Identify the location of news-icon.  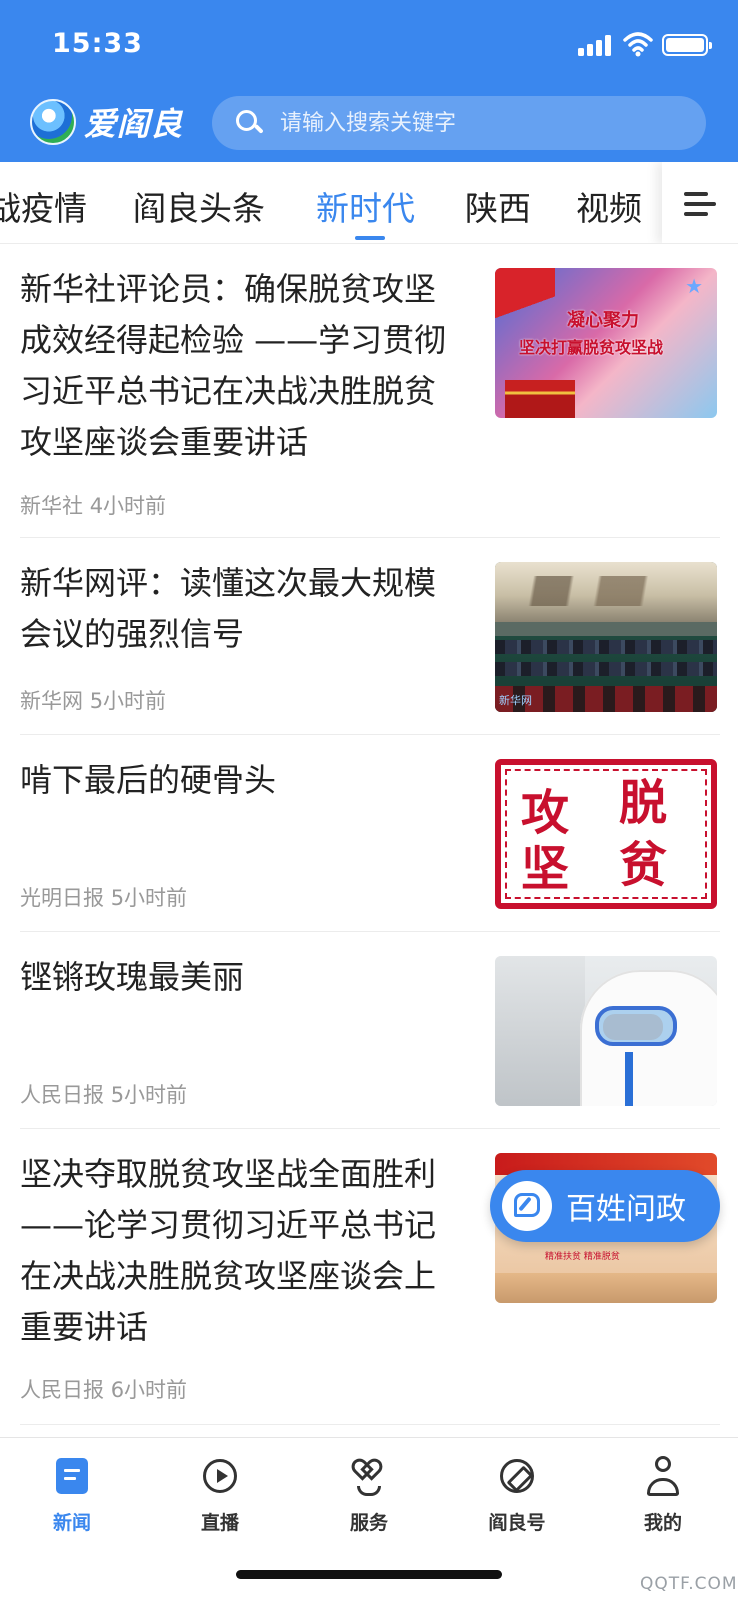
(72, 1476).